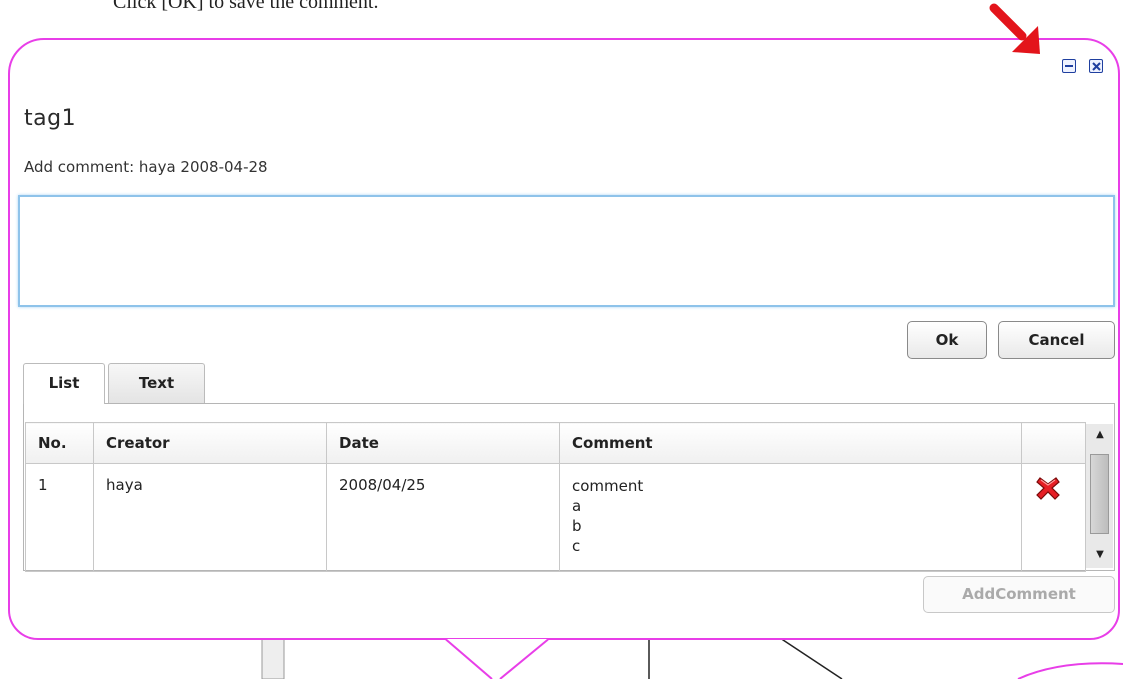  What do you see at coordinates (1053, 443) in the screenshot?
I see `column-header-actions` at bounding box center [1053, 443].